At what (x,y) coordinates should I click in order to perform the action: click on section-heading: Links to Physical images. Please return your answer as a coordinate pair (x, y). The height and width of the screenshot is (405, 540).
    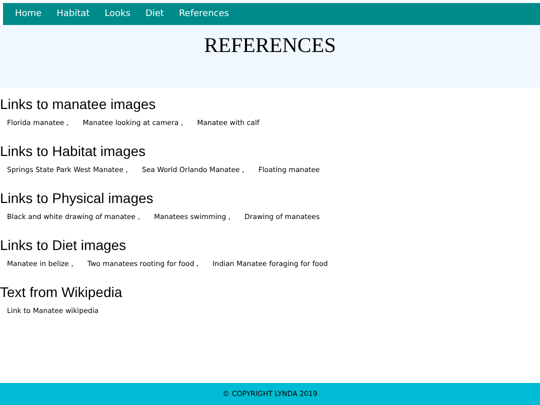
    Looking at the image, I should click on (77, 198).